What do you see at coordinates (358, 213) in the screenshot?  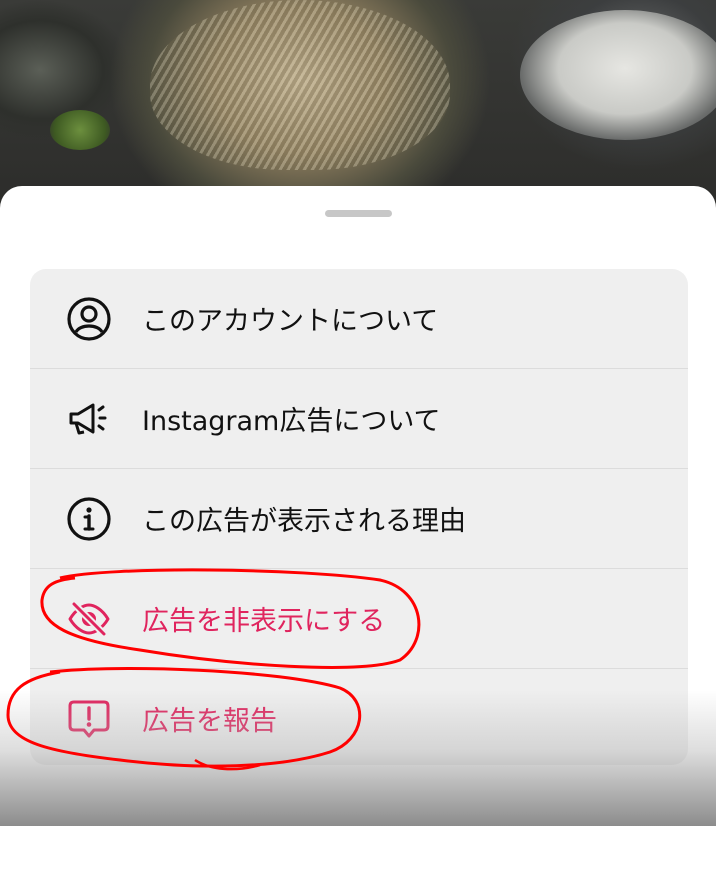 I see `sheet-drag-handle` at bounding box center [358, 213].